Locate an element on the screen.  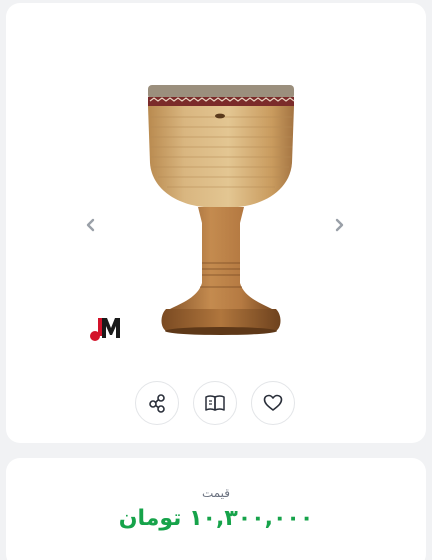
gallery-next-button is located at coordinates (339, 225).